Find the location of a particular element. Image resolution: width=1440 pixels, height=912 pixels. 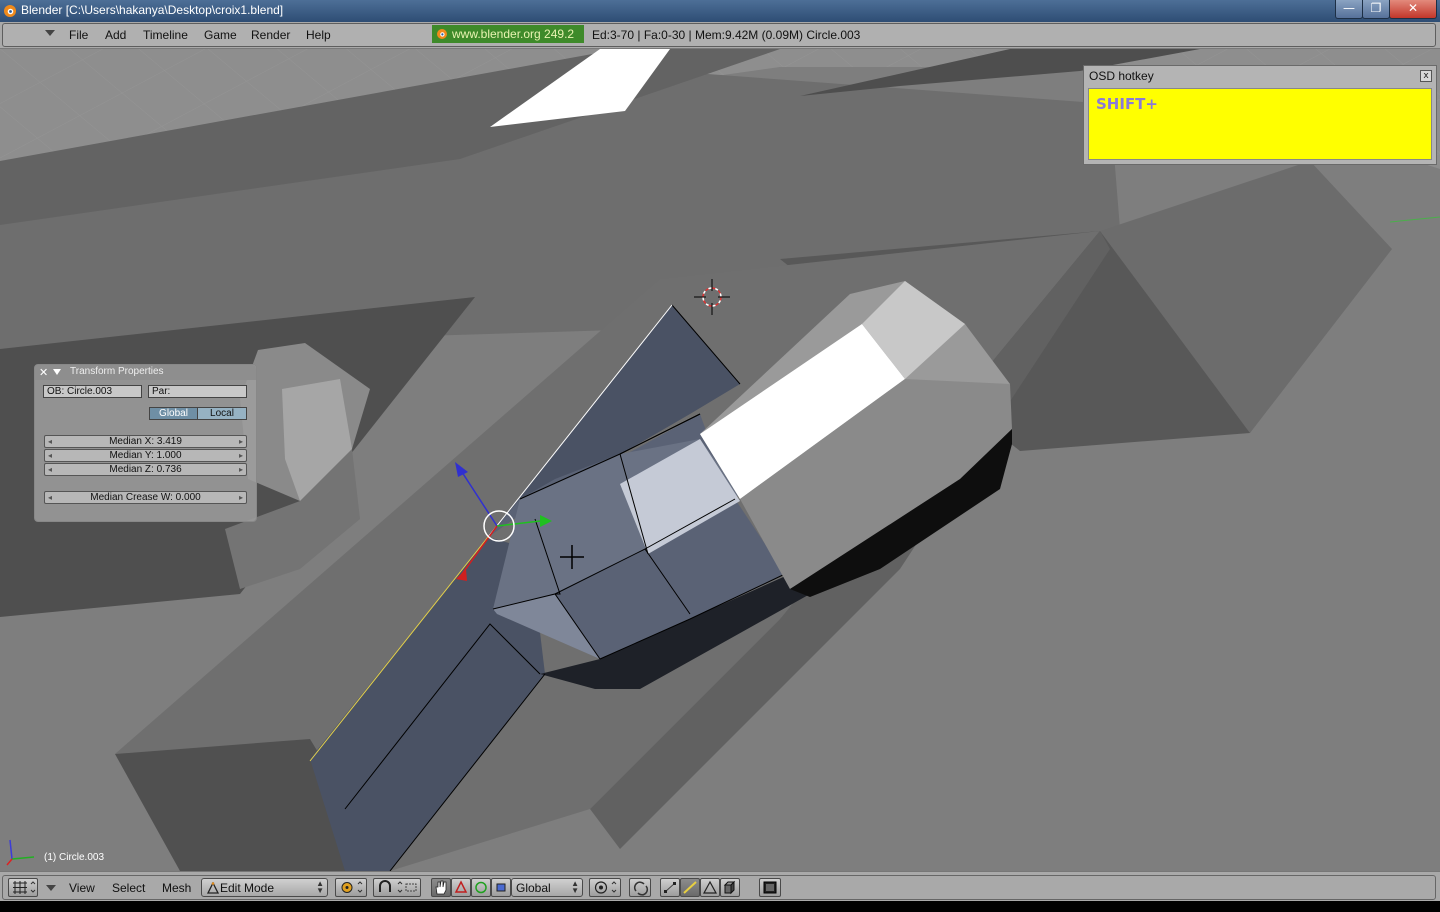

local-toggle: Local is located at coordinates (222, 413).